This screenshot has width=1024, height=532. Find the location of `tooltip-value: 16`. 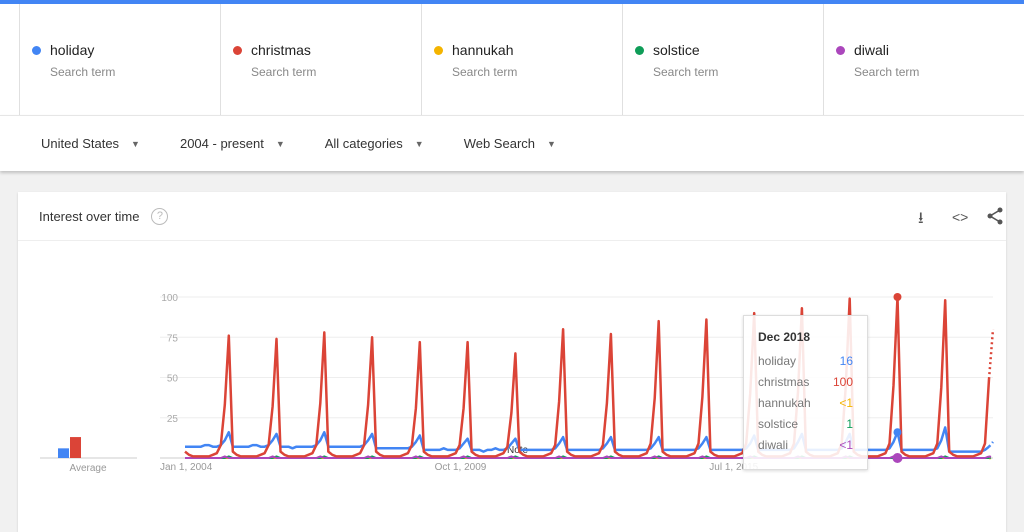

tooltip-value: 16 is located at coordinates (846, 361).